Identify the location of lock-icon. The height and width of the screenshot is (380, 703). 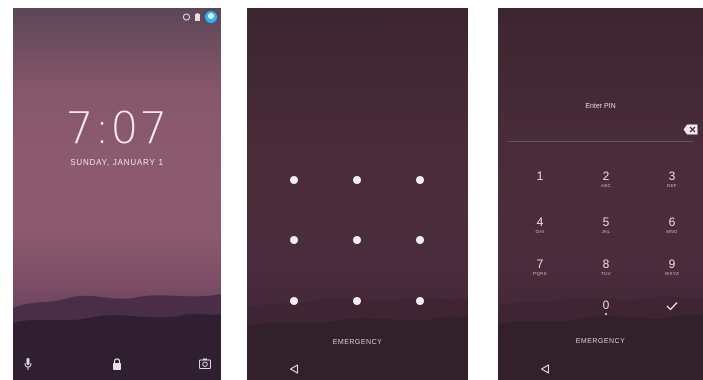
(117, 364).